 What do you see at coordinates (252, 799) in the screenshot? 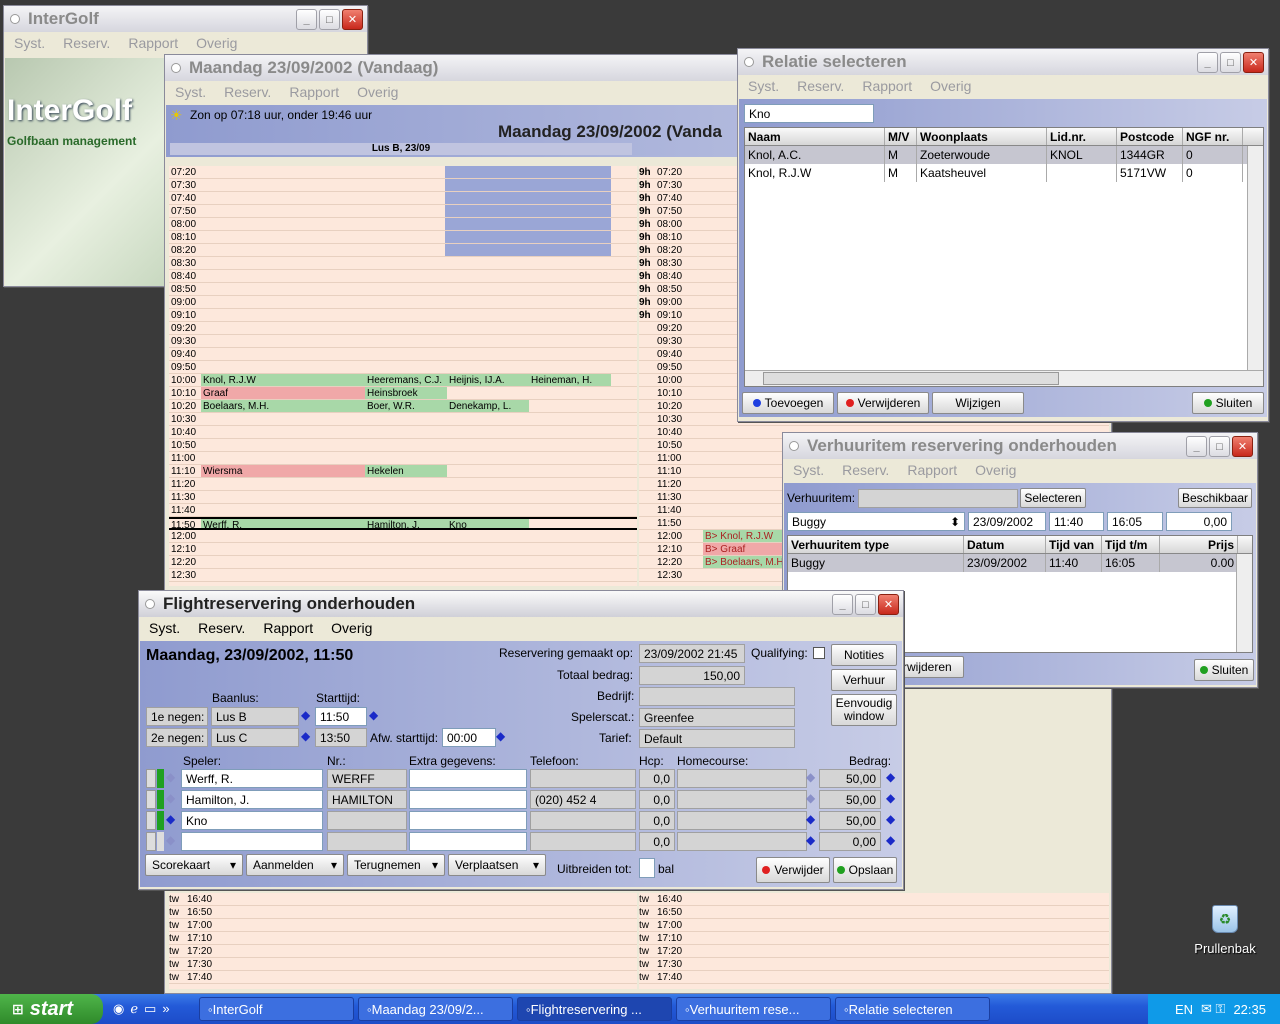
I see `player-field: Hamilton, J.` at bounding box center [252, 799].